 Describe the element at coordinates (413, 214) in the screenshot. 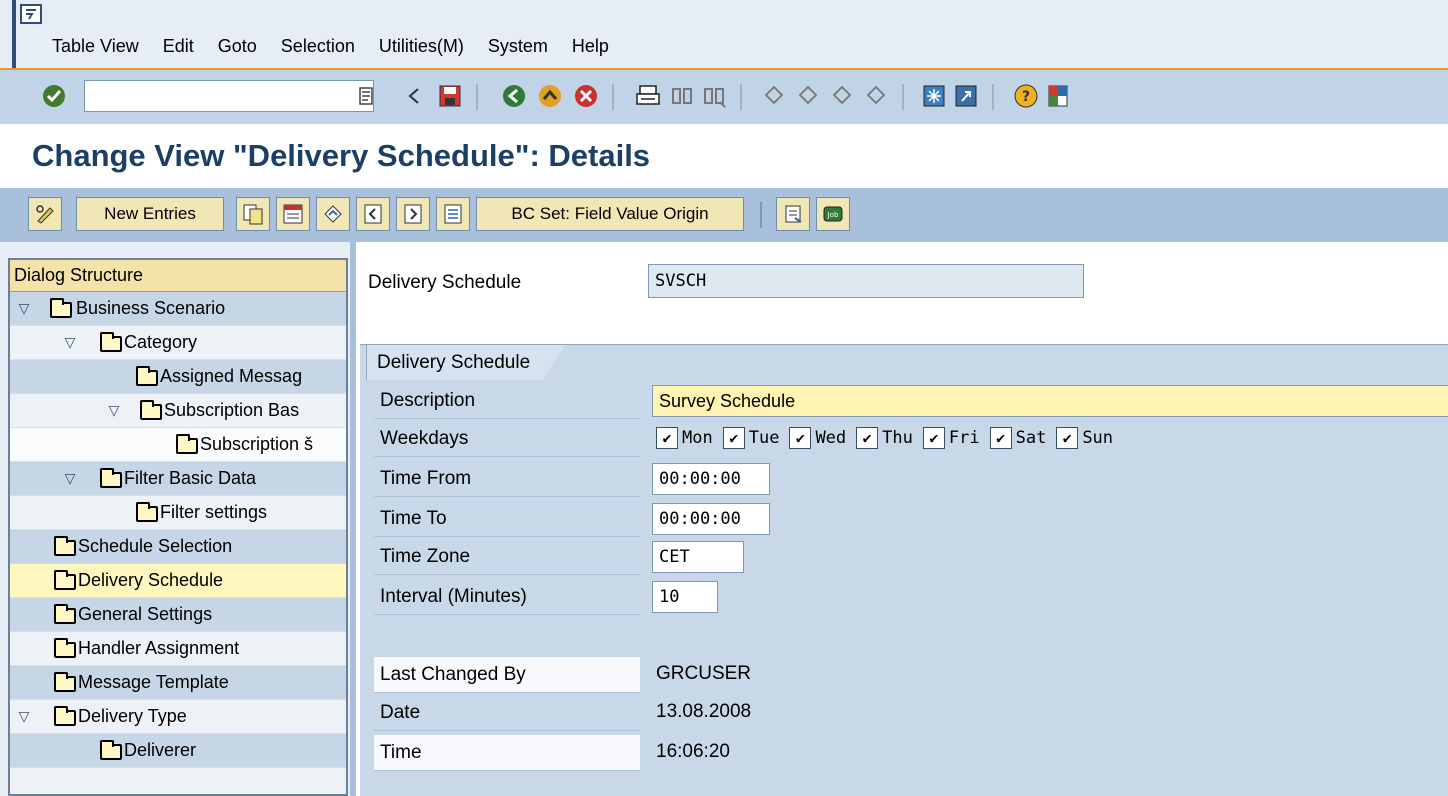

I see `next-entry-button` at that location.